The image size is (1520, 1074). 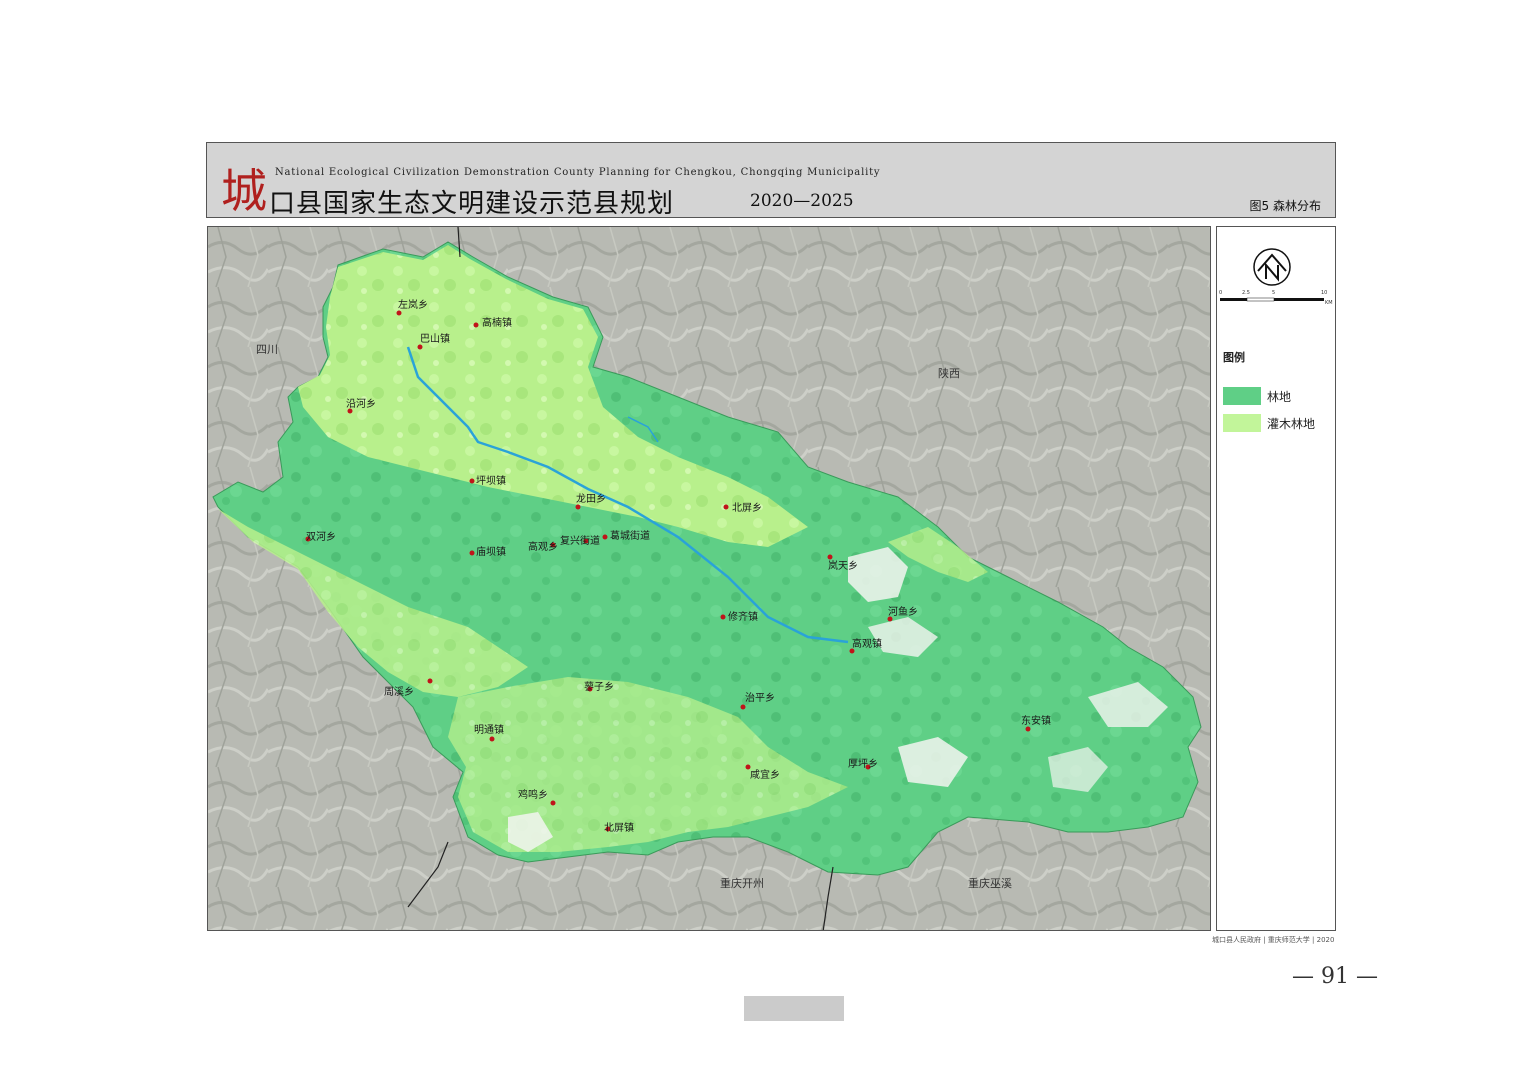 What do you see at coordinates (903, 611) in the screenshot?
I see `svg-text: 河鱼乡` at bounding box center [903, 611].